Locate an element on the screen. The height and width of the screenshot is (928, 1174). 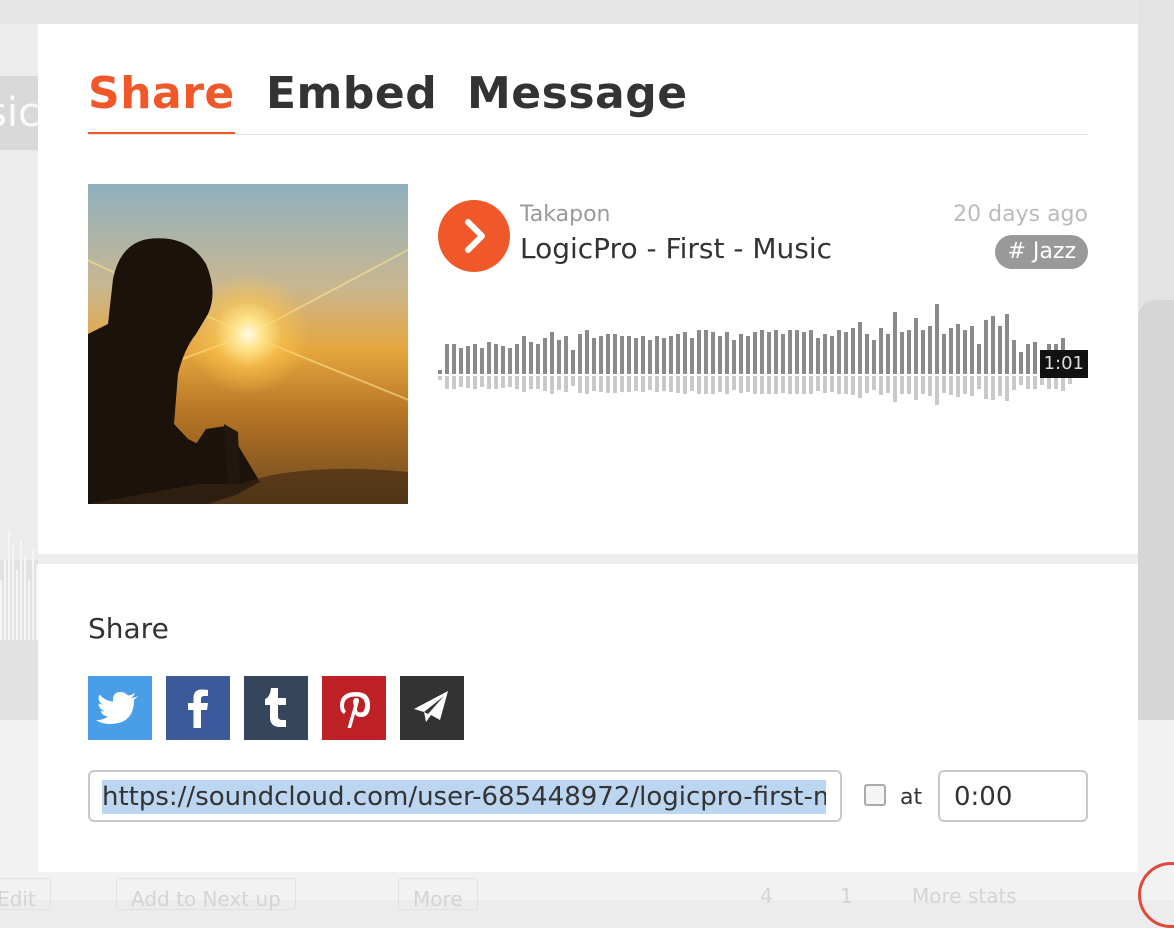
background-title-fragment: sic is located at coordinates (19, 113).